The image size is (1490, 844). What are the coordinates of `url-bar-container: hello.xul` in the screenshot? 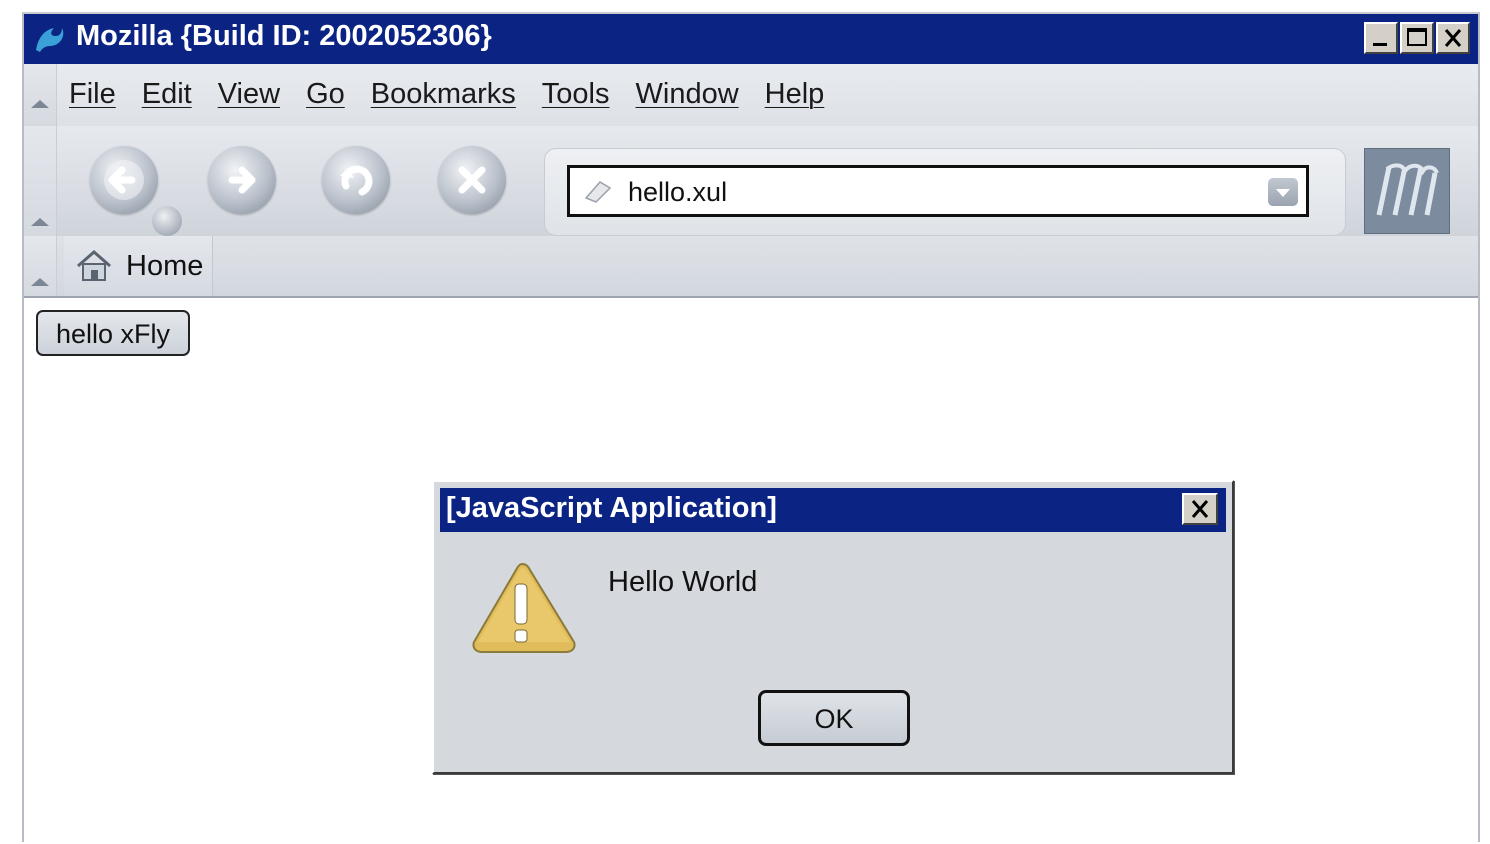 It's located at (945, 192).